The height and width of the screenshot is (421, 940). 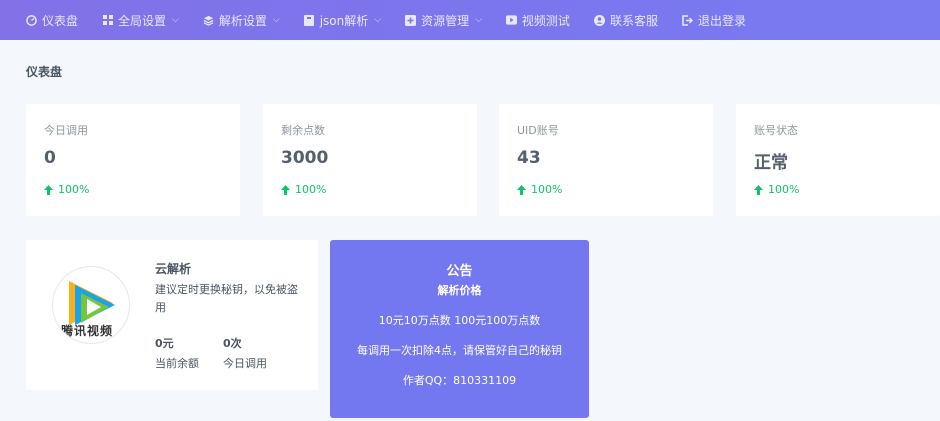 I want to click on page-title: 仪表盘, so click(x=44, y=72).